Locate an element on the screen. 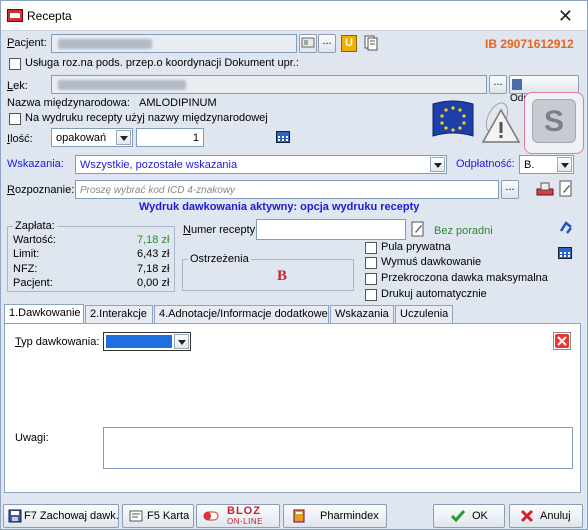 The image size is (588, 530). ilosc-label: Ilość: is located at coordinates (20, 139).